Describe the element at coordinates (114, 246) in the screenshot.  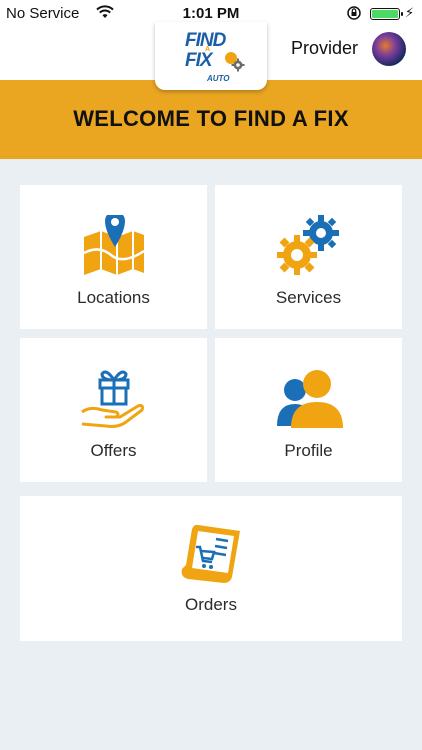
I see `map-pin-icon` at that location.